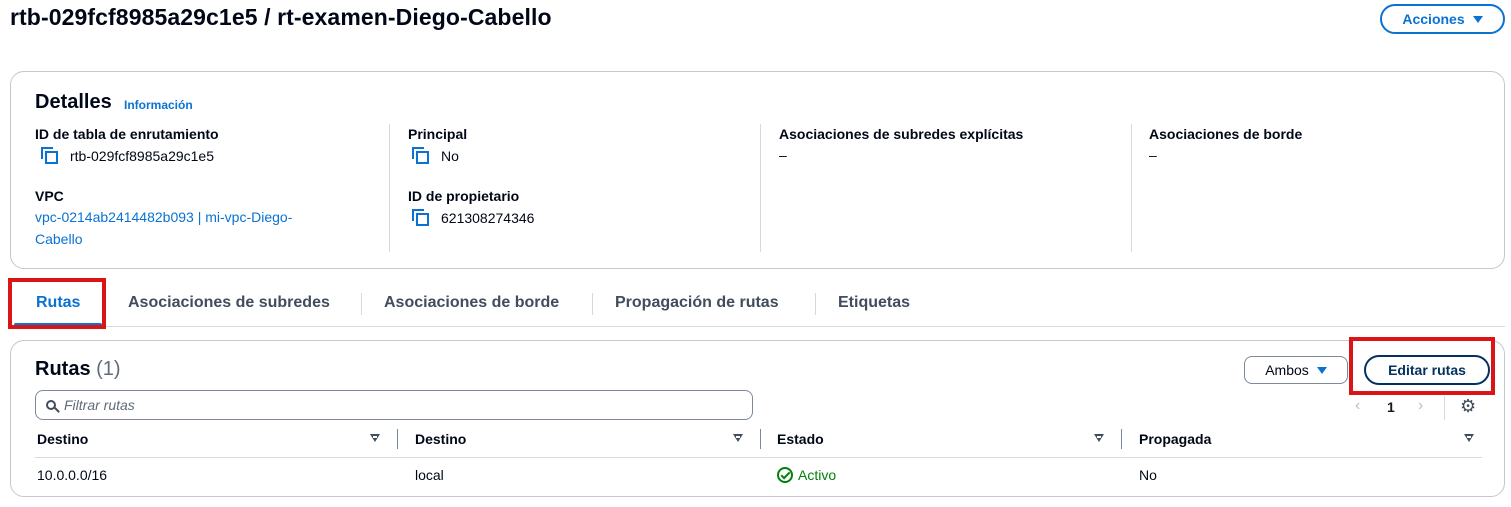  What do you see at coordinates (49, 196) in the screenshot?
I see `vpc-label: VPC` at bounding box center [49, 196].